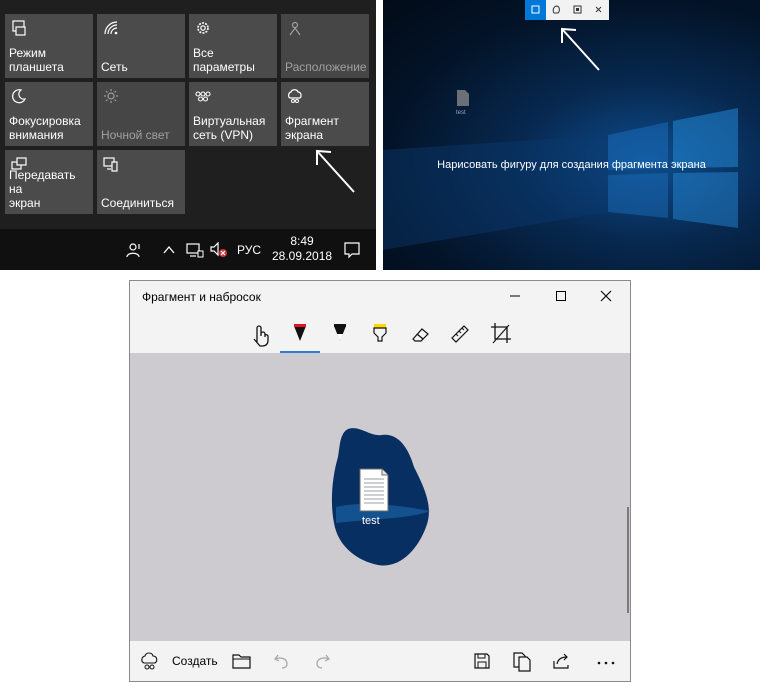 The width and height of the screenshot is (760, 682). Describe the element at coordinates (219, 250) in the screenshot. I see `volume-muted-icon` at that location.